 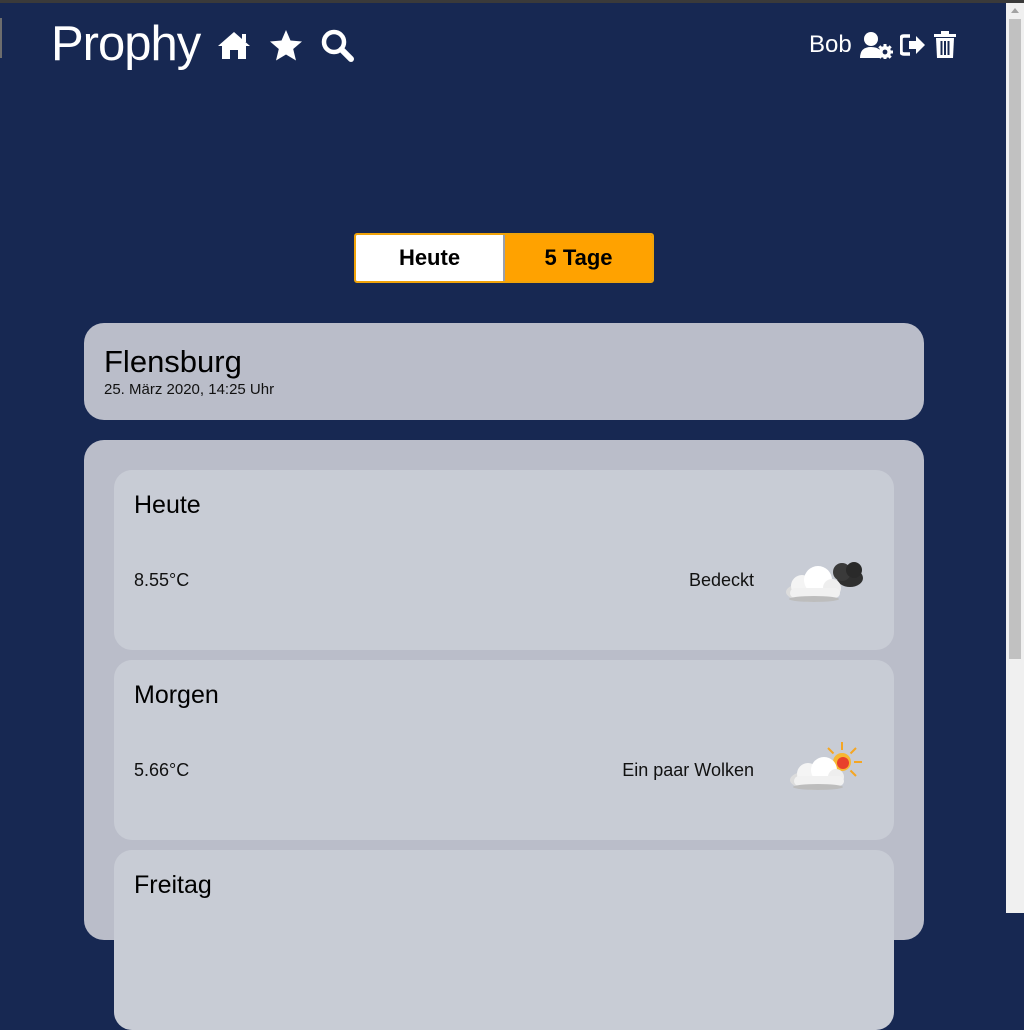 I want to click on day-title: Freitag, so click(x=173, y=885).